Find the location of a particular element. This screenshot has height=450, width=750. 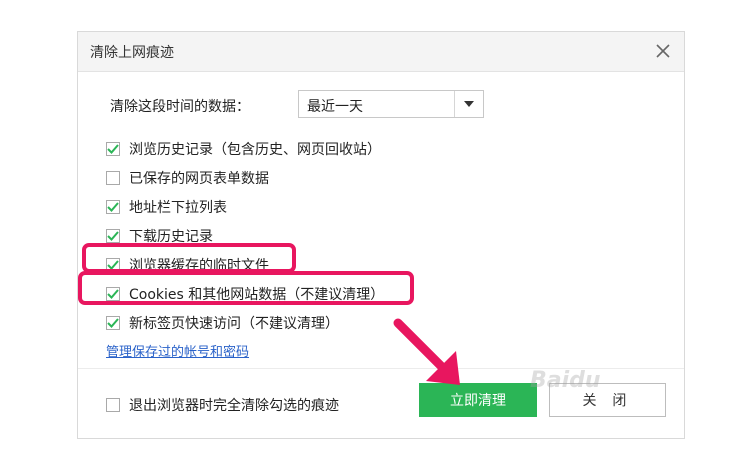

manage-passwords-link: 管理保存过的帐号和密码 is located at coordinates (177, 350).